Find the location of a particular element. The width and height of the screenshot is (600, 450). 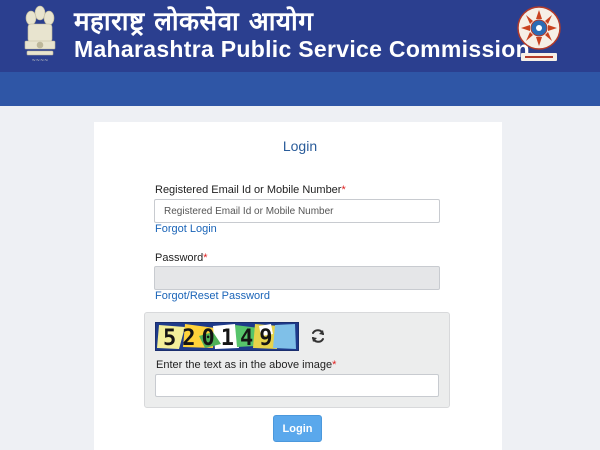

captcha-image: 520149 is located at coordinates (227, 336).